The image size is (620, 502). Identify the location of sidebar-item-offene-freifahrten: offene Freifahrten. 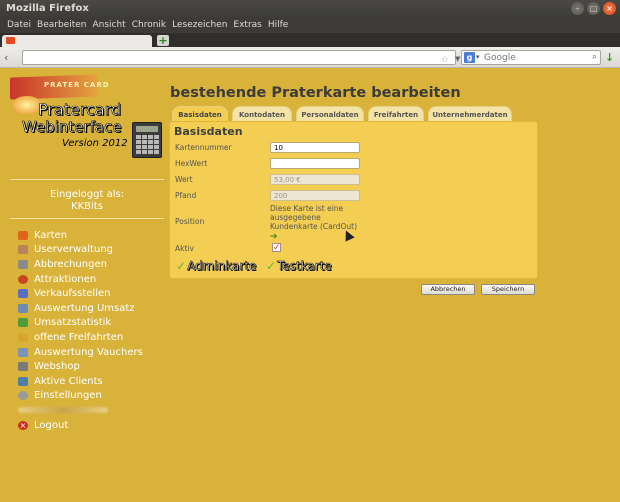
(91, 337).